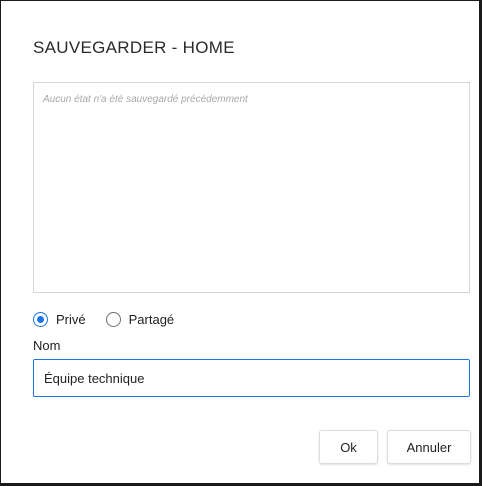  I want to click on shared-radio-label: Partagé, so click(151, 319).